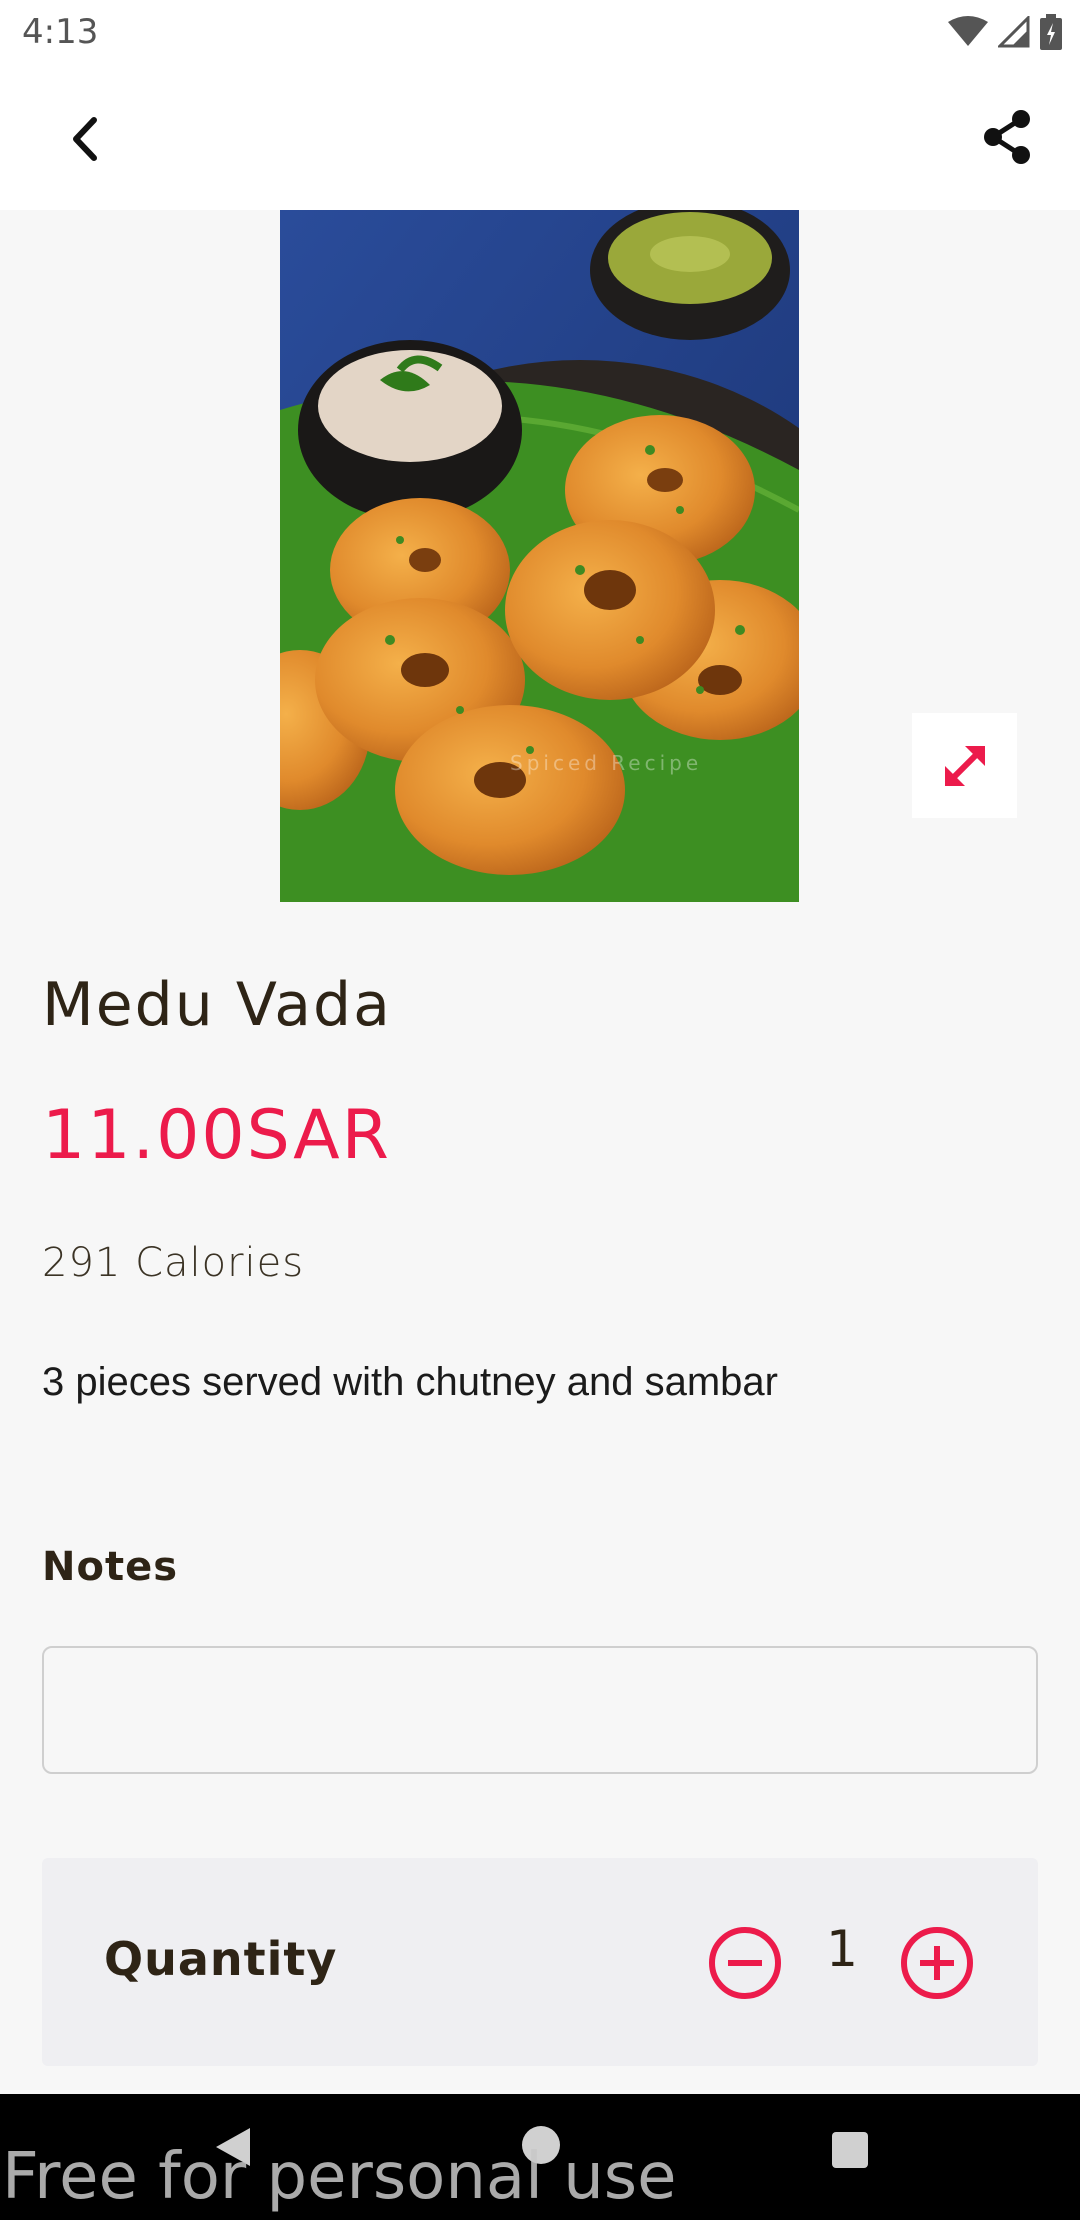 The width and height of the screenshot is (1080, 2220). I want to click on image-watermark: Spiced Recipe, so click(606, 763).